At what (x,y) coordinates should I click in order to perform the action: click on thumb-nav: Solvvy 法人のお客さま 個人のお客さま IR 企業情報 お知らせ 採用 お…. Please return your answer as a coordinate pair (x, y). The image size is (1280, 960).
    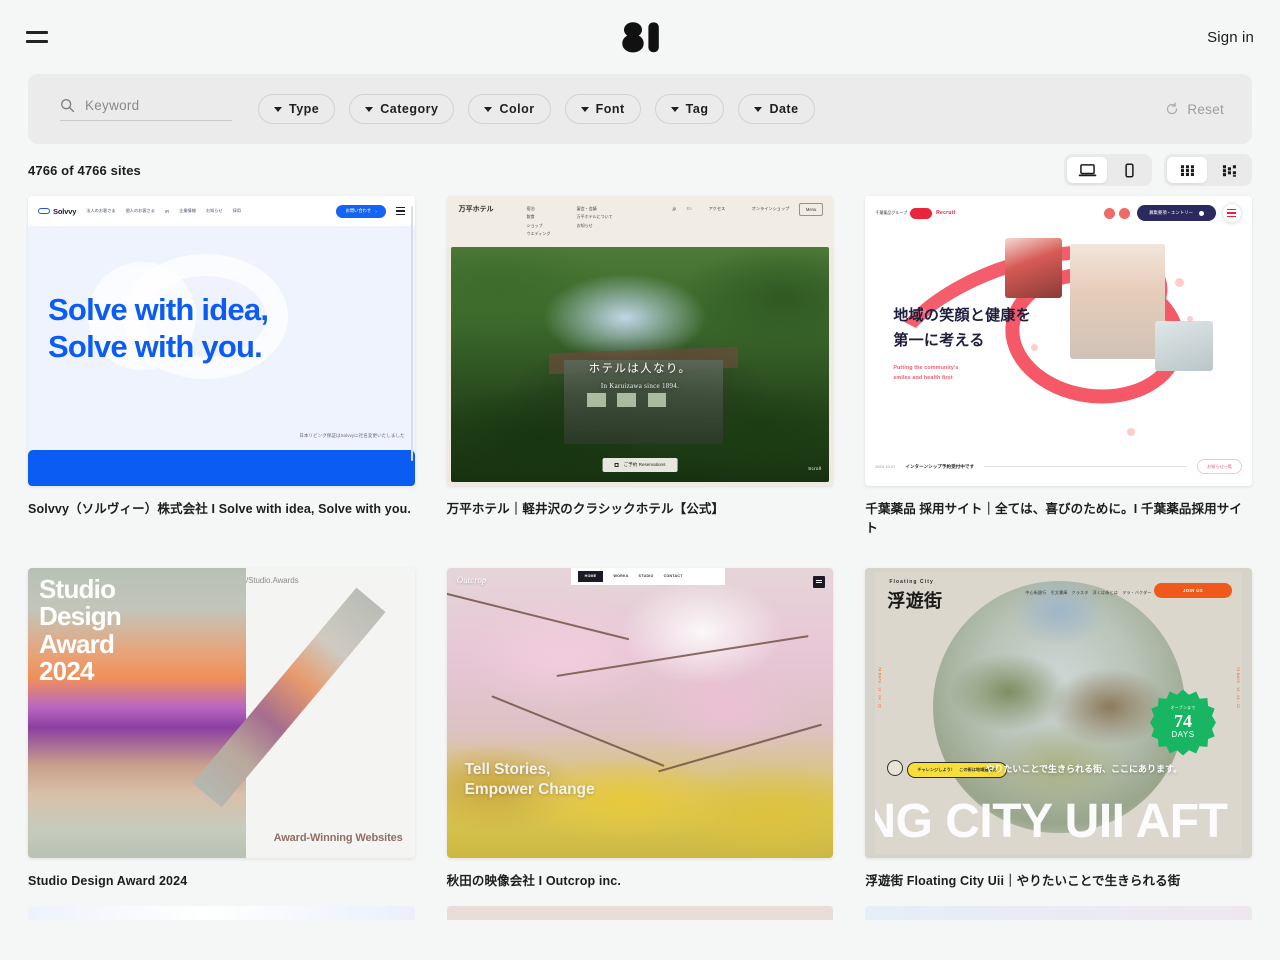
    Looking at the image, I should click on (221, 211).